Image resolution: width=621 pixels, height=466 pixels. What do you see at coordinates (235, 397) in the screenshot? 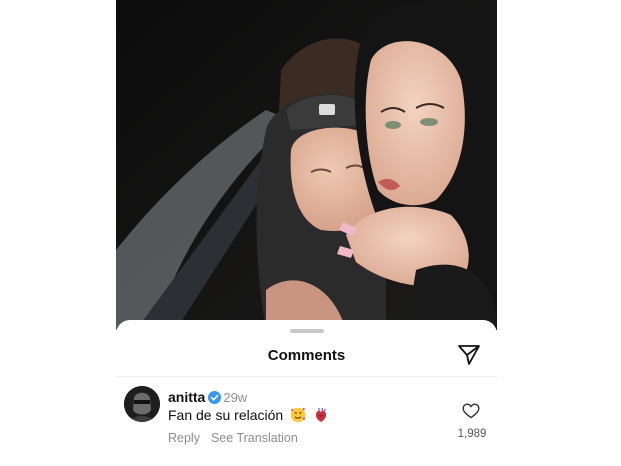
I see `comment-age: 29w` at bounding box center [235, 397].